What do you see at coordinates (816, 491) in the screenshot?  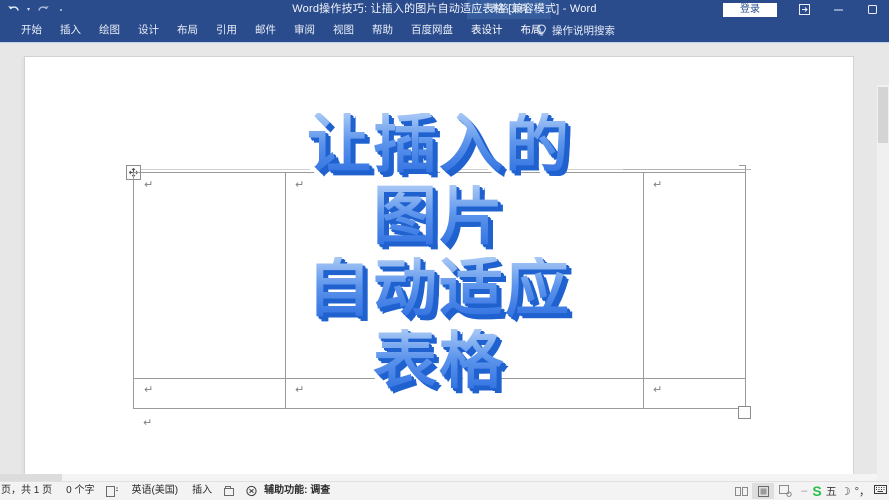 I see `sogou-logo-icon: S` at bounding box center [816, 491].